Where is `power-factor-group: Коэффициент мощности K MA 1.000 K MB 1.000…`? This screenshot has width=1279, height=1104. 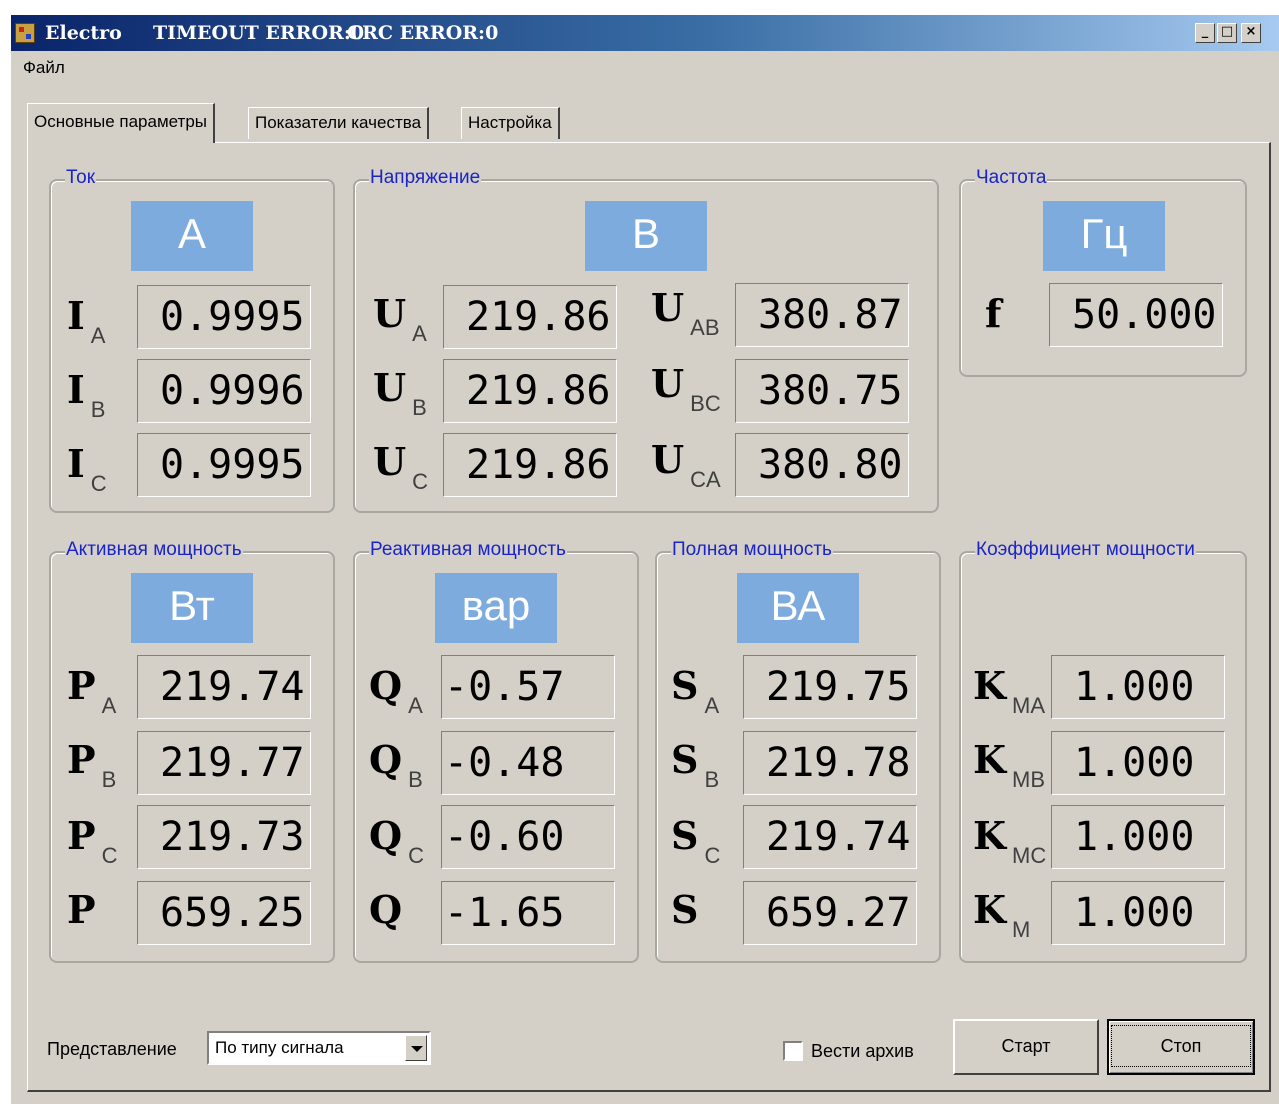 power-factor-group: Коэффициент мощности K MA 1.000 K MB 1.000… is located at coordinates (1103, 751).